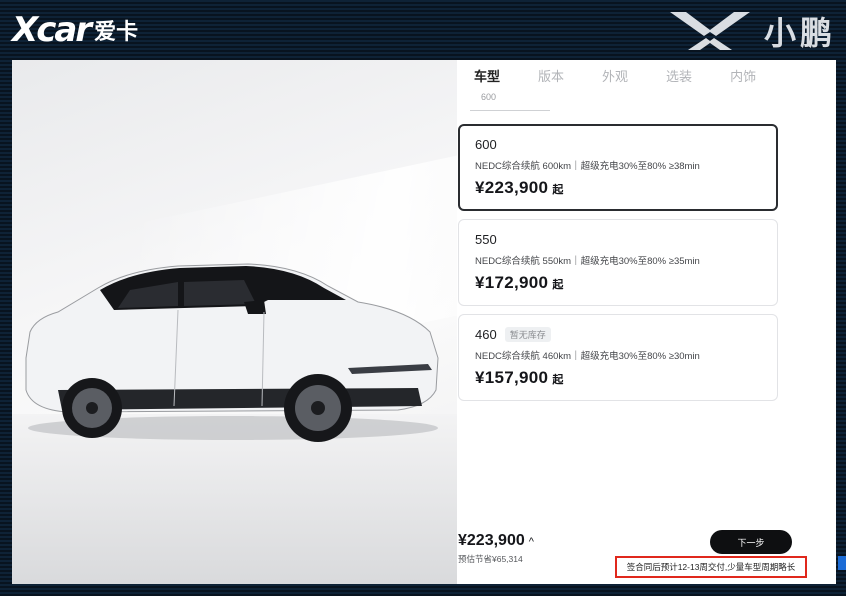 The width and height of the screenshot is (846, 596). Describe the element at coordinates (752, 31) in the screenshot. I see `xpeng-watermark: 小鹏` at that location.